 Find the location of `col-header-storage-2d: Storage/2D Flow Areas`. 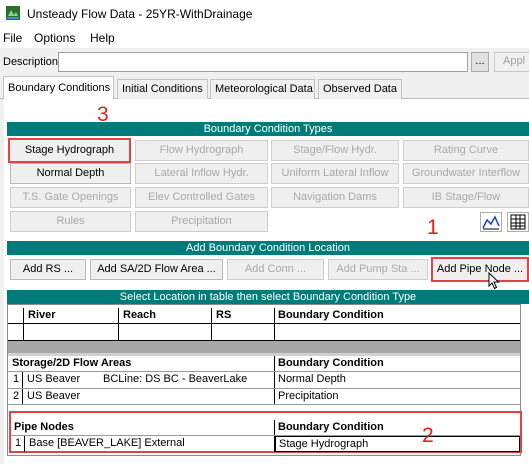

col-header-storage-2d: Storage/2D Flow Areas is located at coordinates (72, 363).